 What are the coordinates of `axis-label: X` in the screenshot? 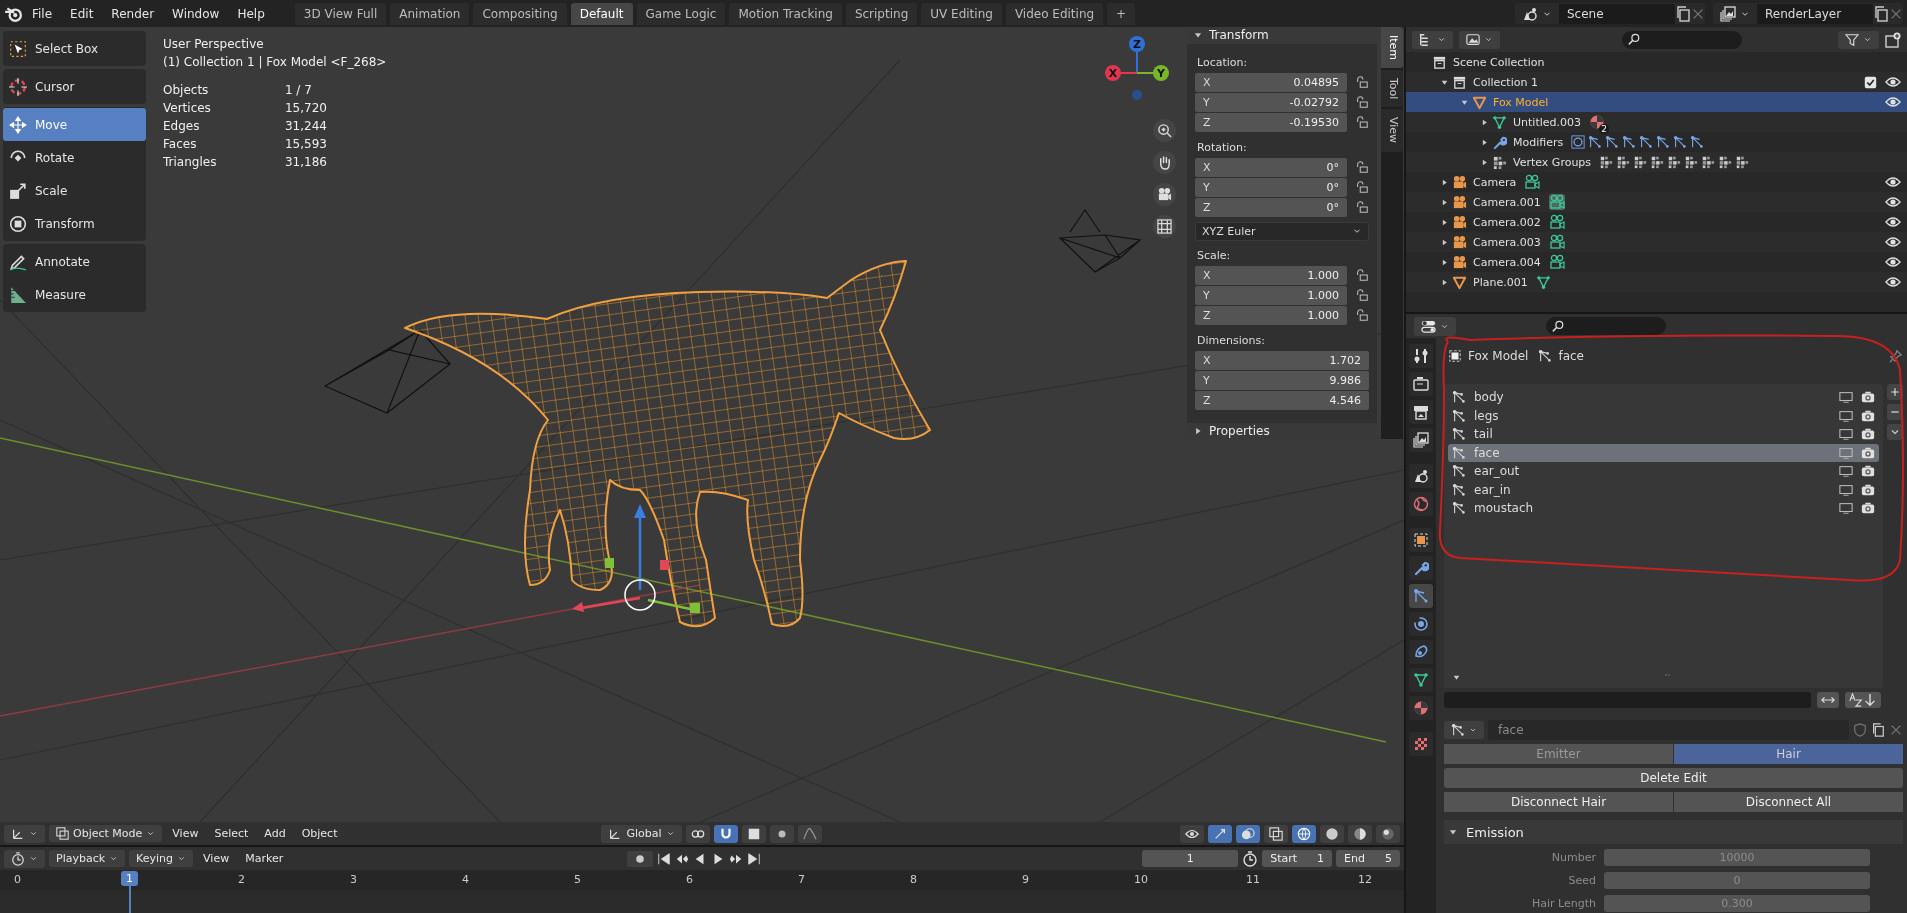 It's located at (1113, 73).